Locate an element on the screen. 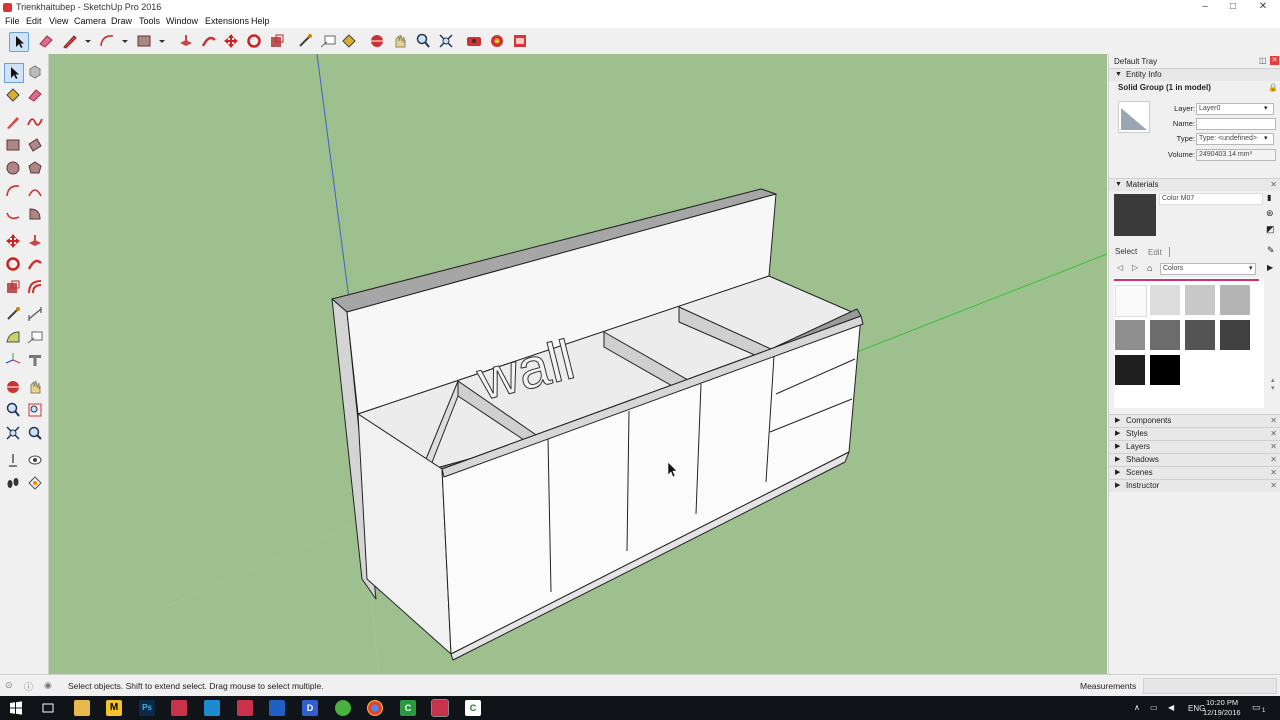 The height and width of the screenshot is (720, 1280). styles-header: ▶ Styles ✕ is located at coordinates (1194, 433).